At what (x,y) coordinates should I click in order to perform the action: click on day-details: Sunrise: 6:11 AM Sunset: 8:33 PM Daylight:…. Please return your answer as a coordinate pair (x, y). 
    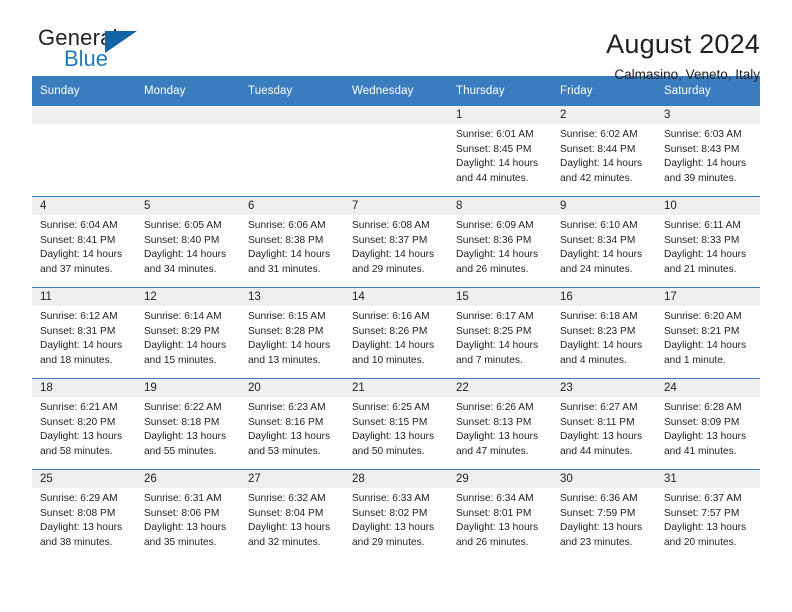
    Looking at the image, I should click on (708, 246).